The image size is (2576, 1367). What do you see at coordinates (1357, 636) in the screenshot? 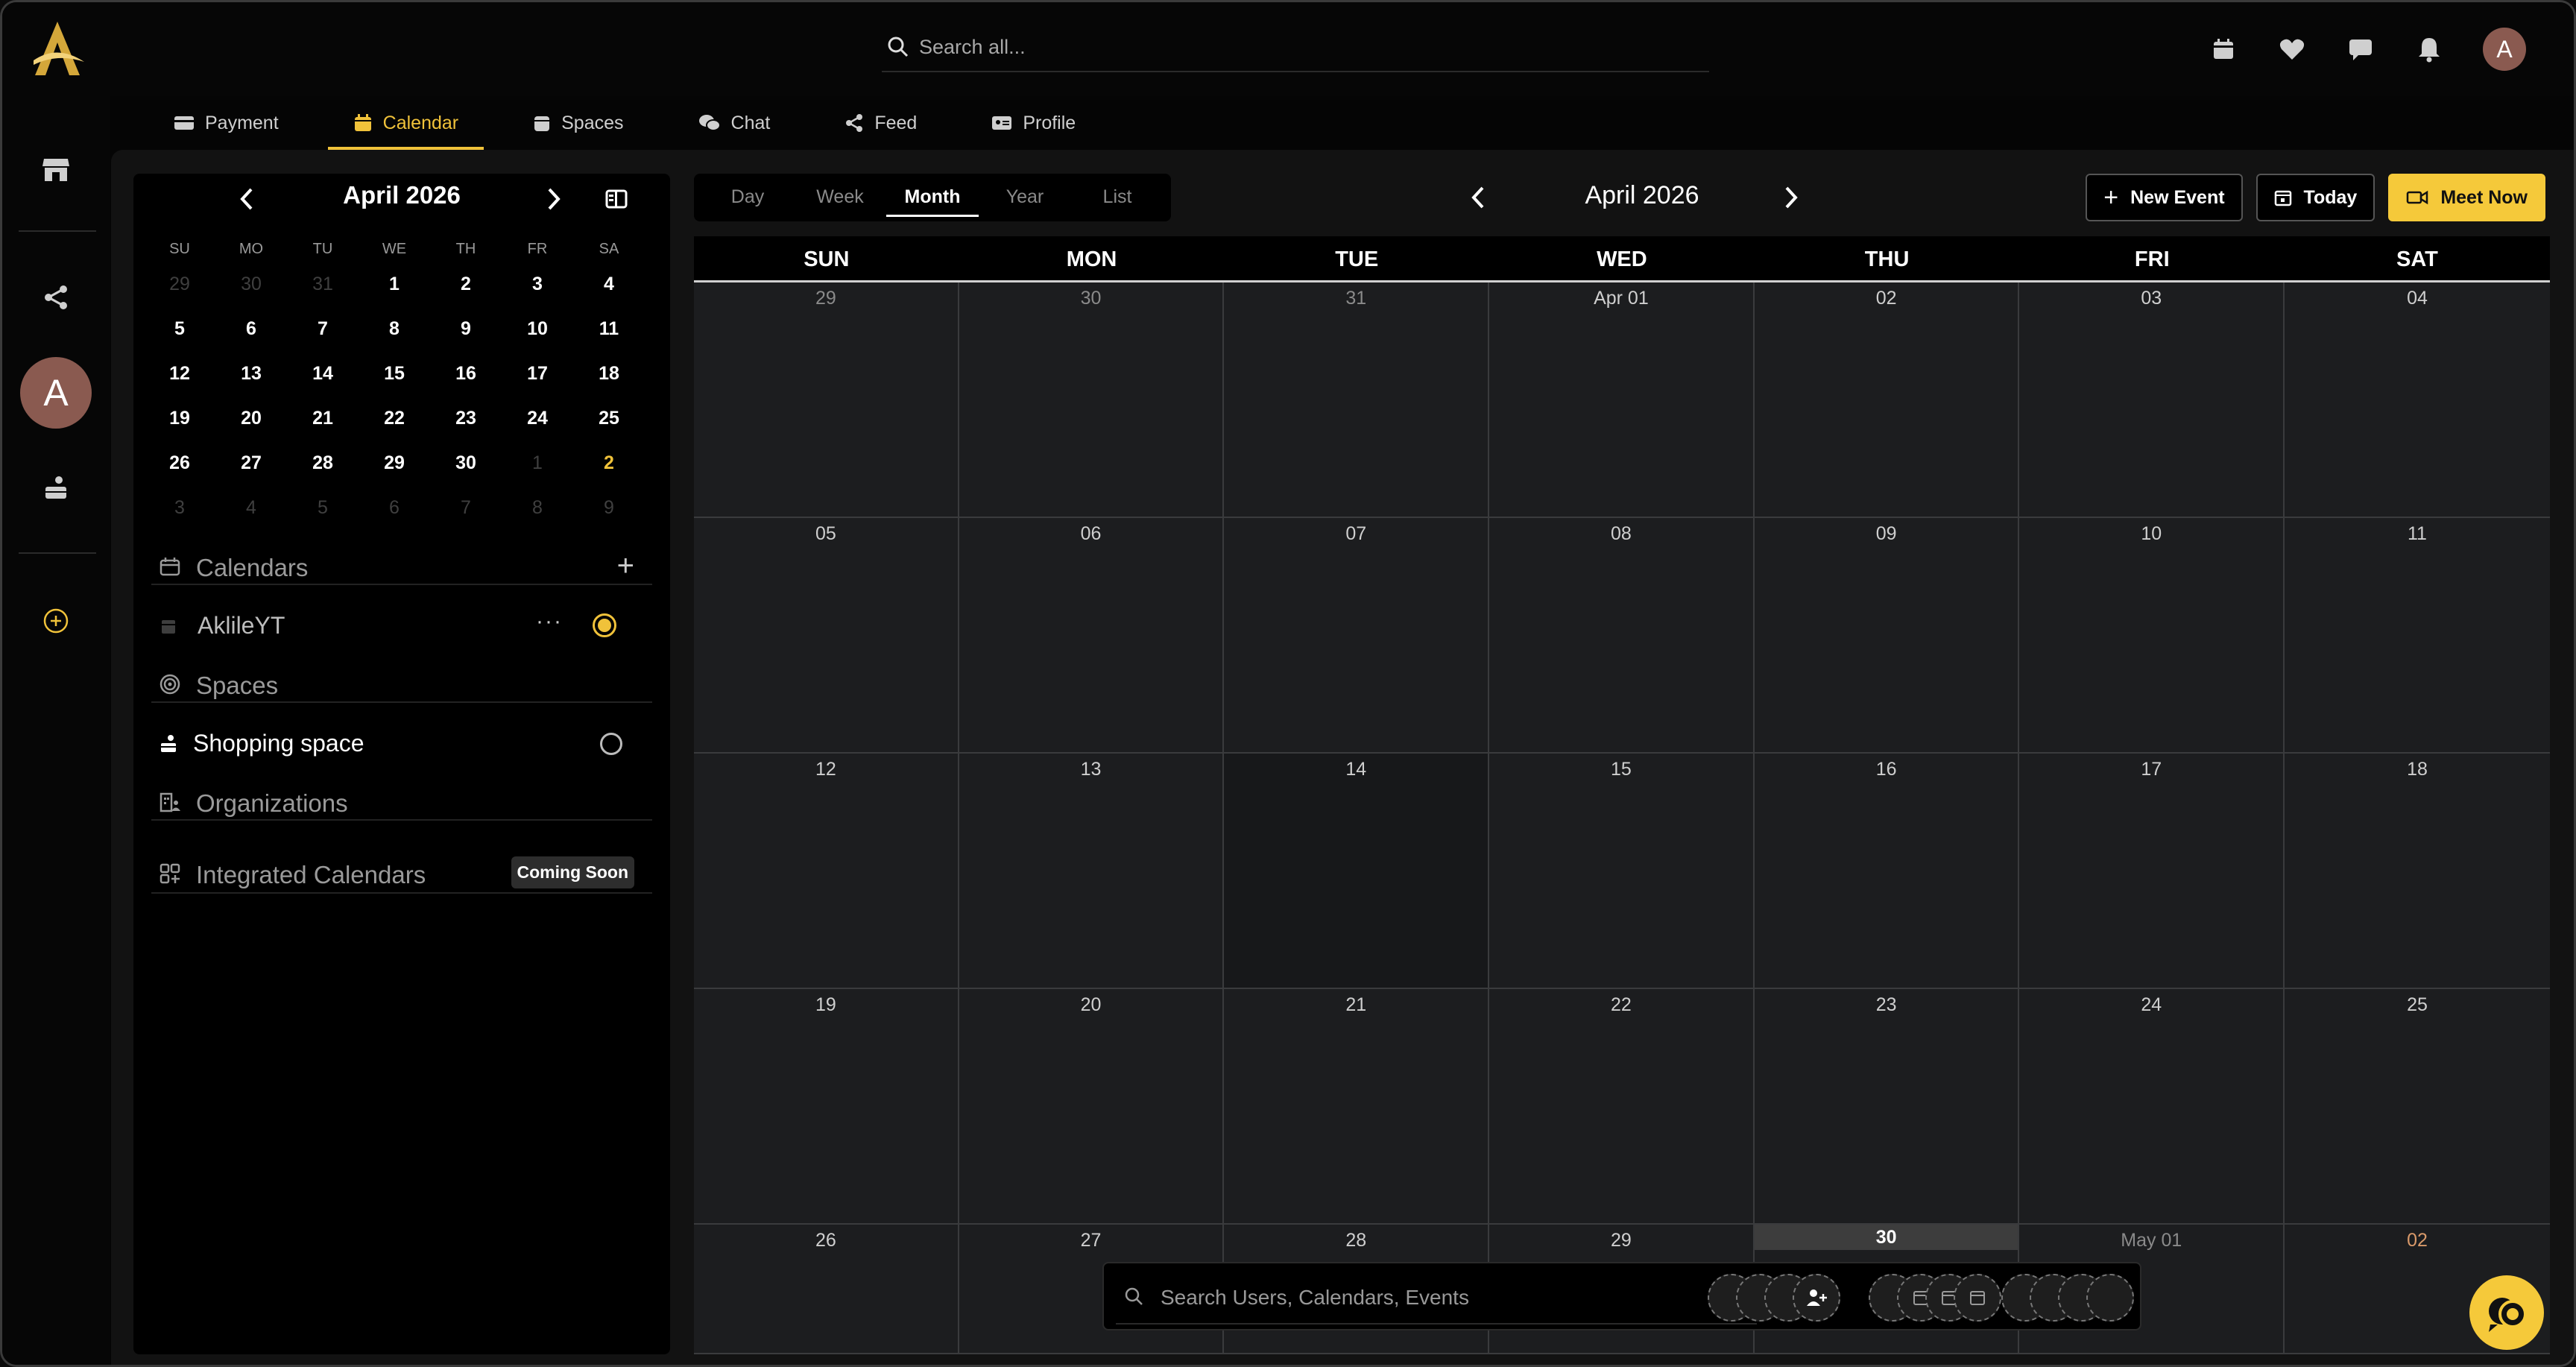
I see `day-cell: 07` at bounding box center [1357, 636].